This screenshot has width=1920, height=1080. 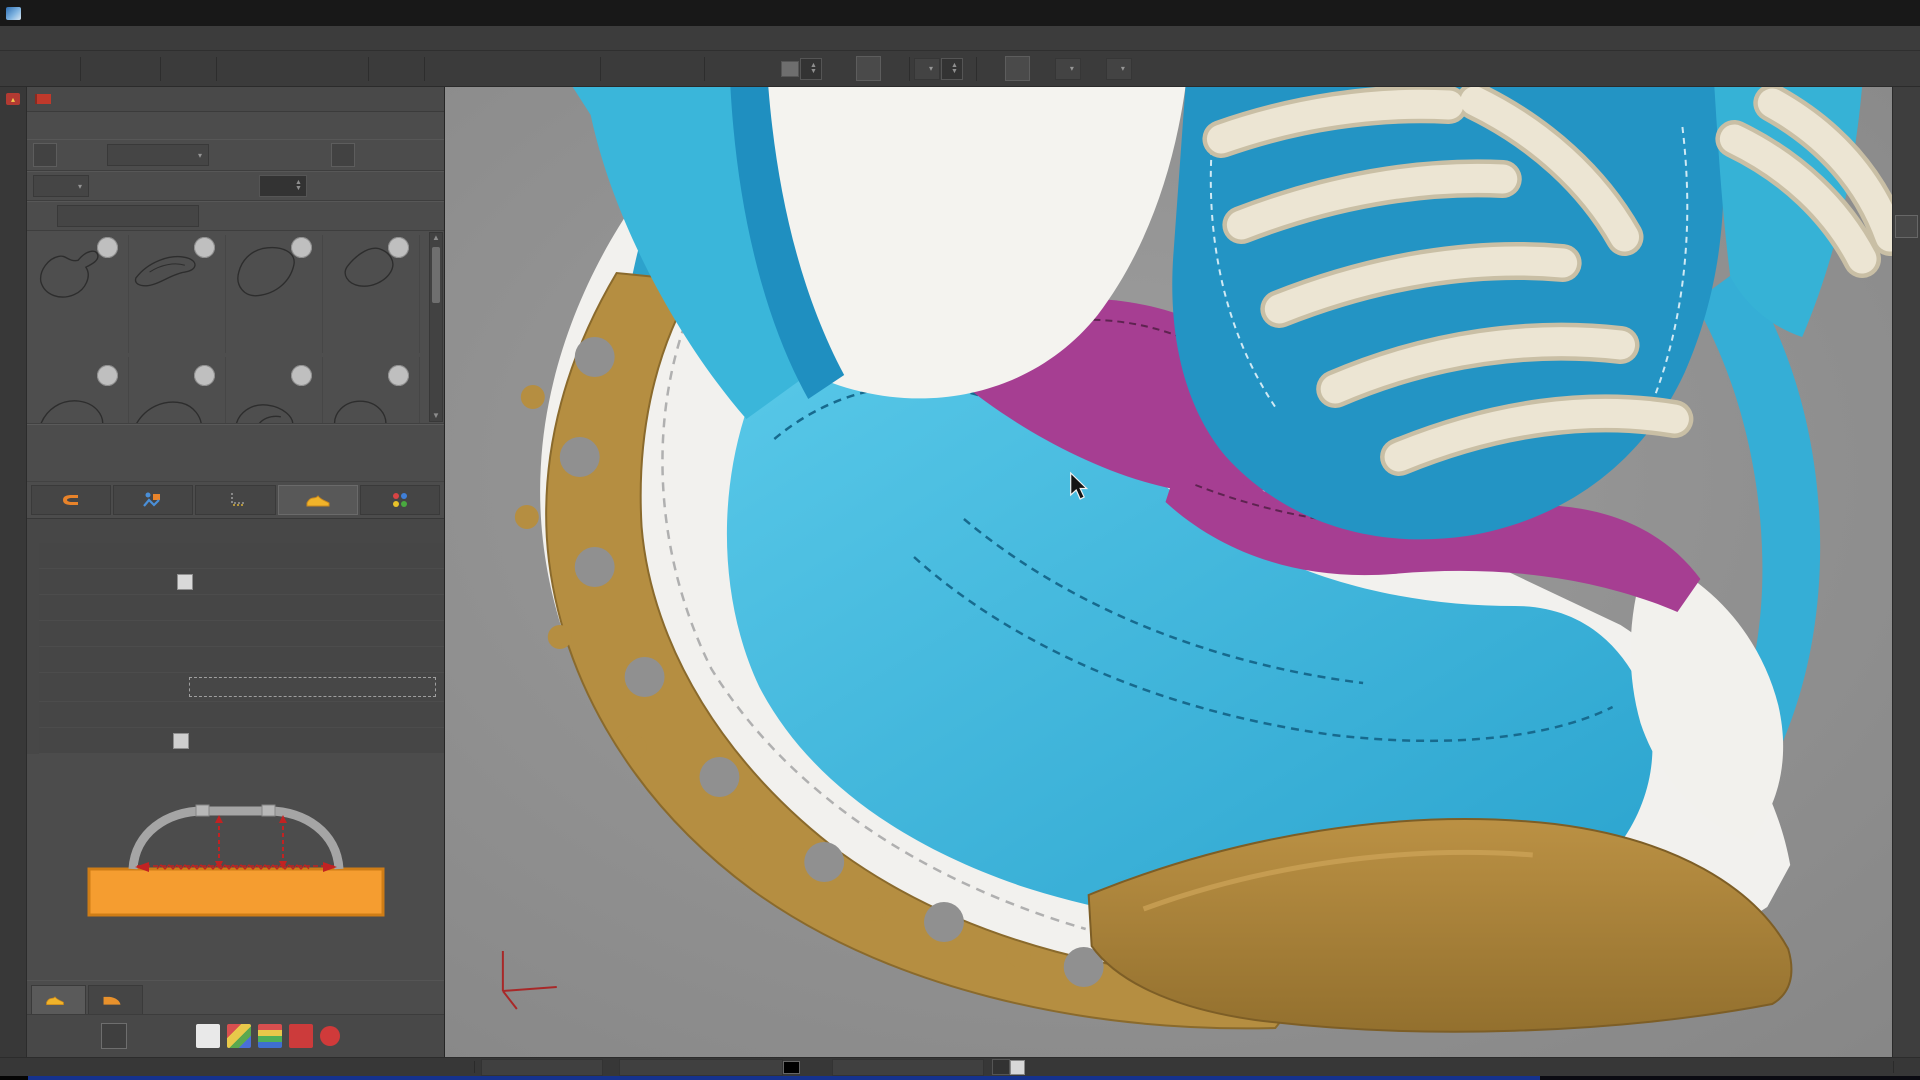 What do you see at coordinates (843, 68) in the screenshot?
I see `slope-icon` at bounding box center [843, 68].